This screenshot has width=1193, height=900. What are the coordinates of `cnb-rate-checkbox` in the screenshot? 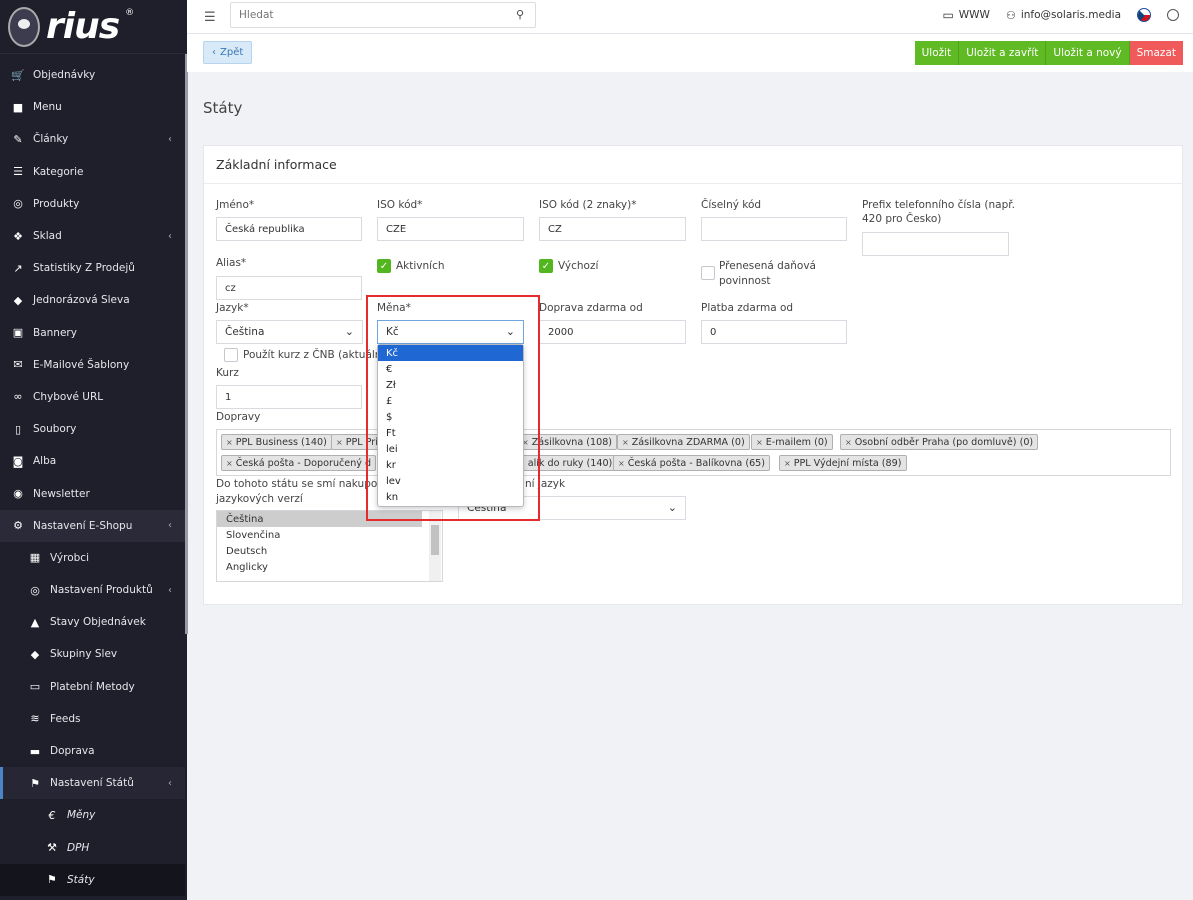 It's located at (231, 355).